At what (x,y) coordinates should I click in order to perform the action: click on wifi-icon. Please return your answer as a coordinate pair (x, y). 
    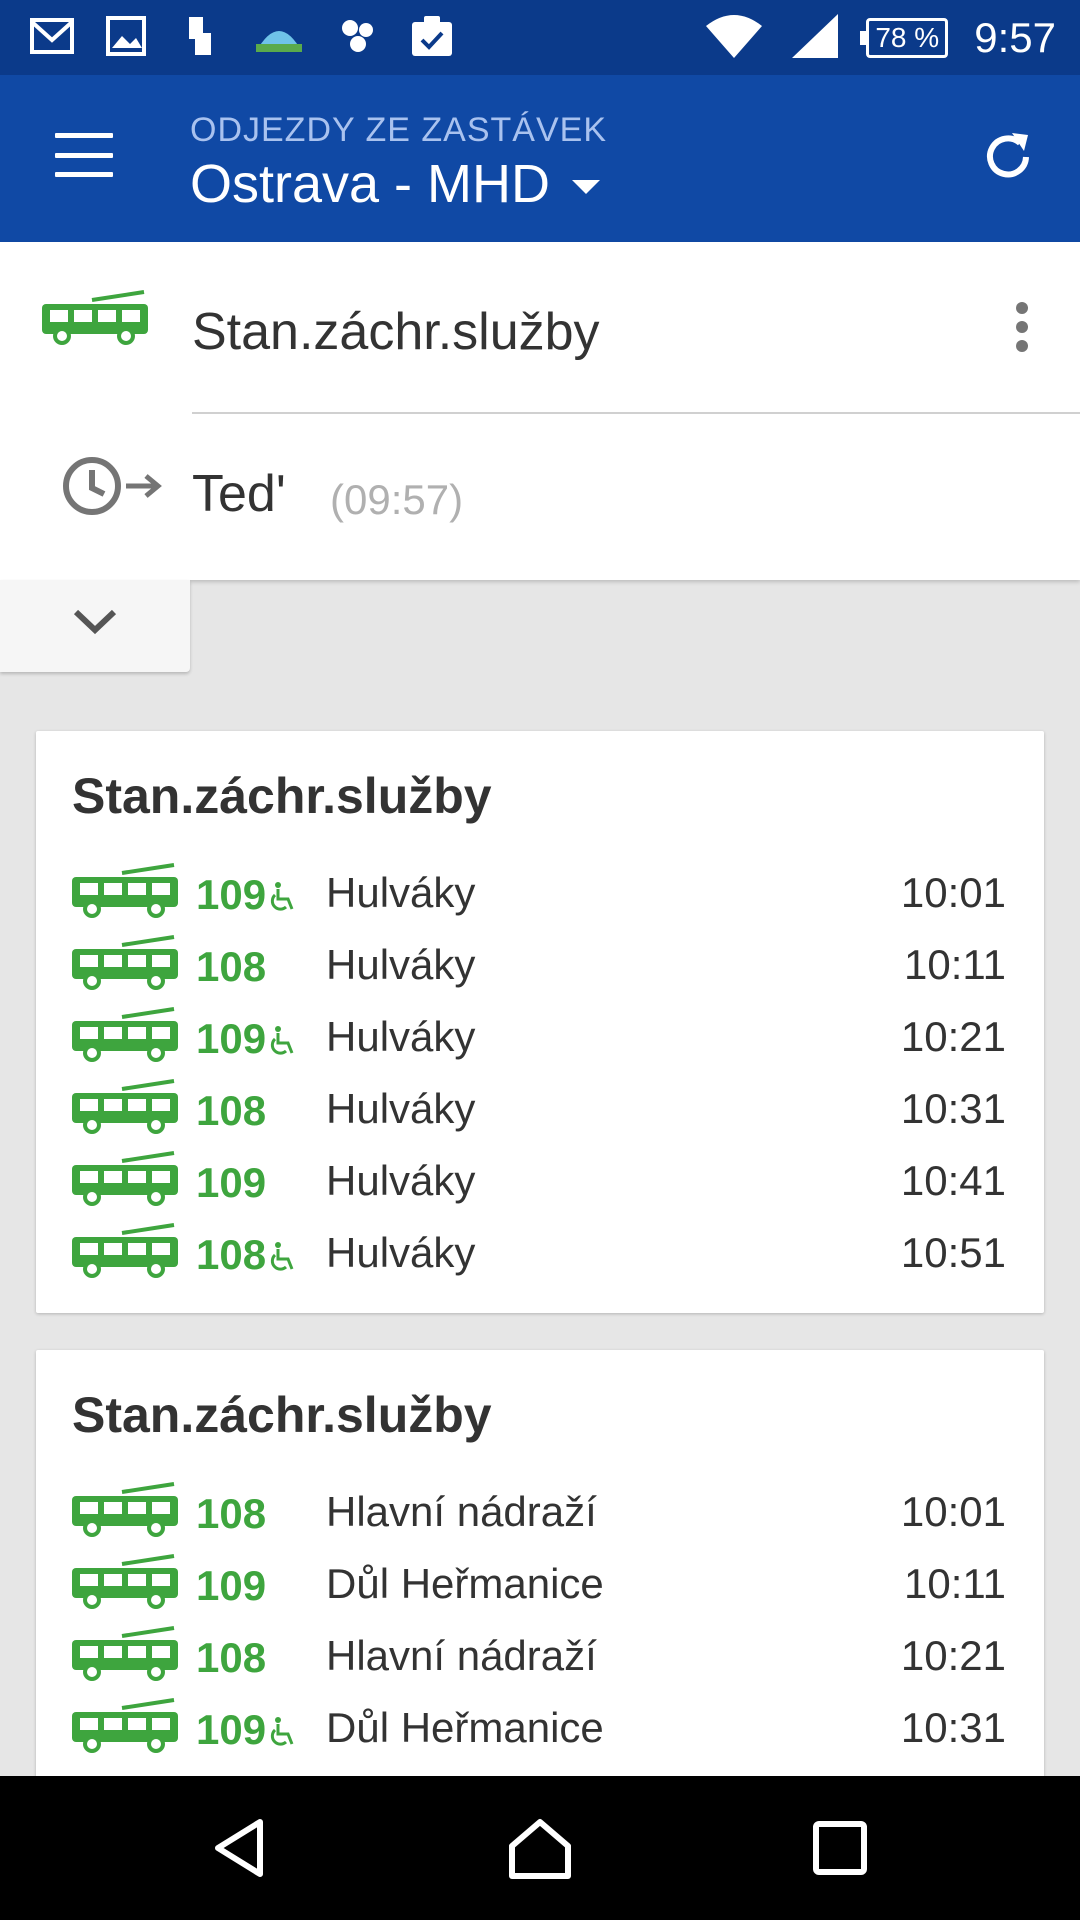
    Looking at the image, I should click on (734, 38).